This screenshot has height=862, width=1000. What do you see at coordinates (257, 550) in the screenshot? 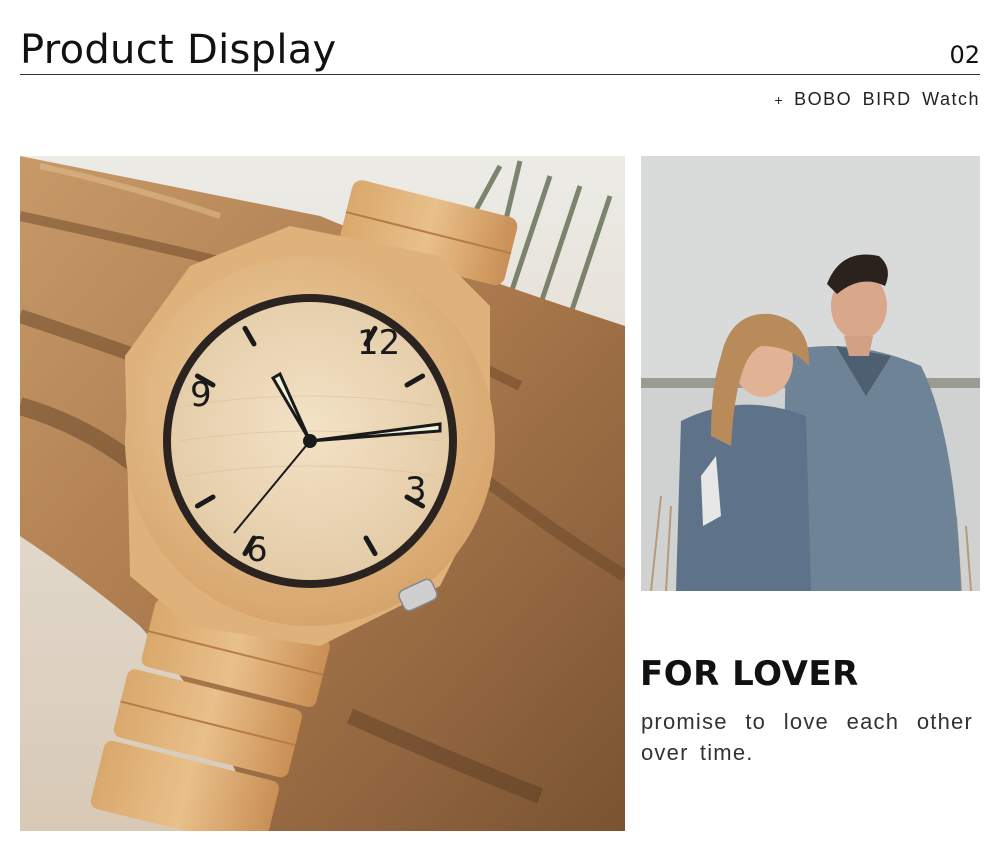
I see `numeral-6: 6` at bounding box center [257, 550].